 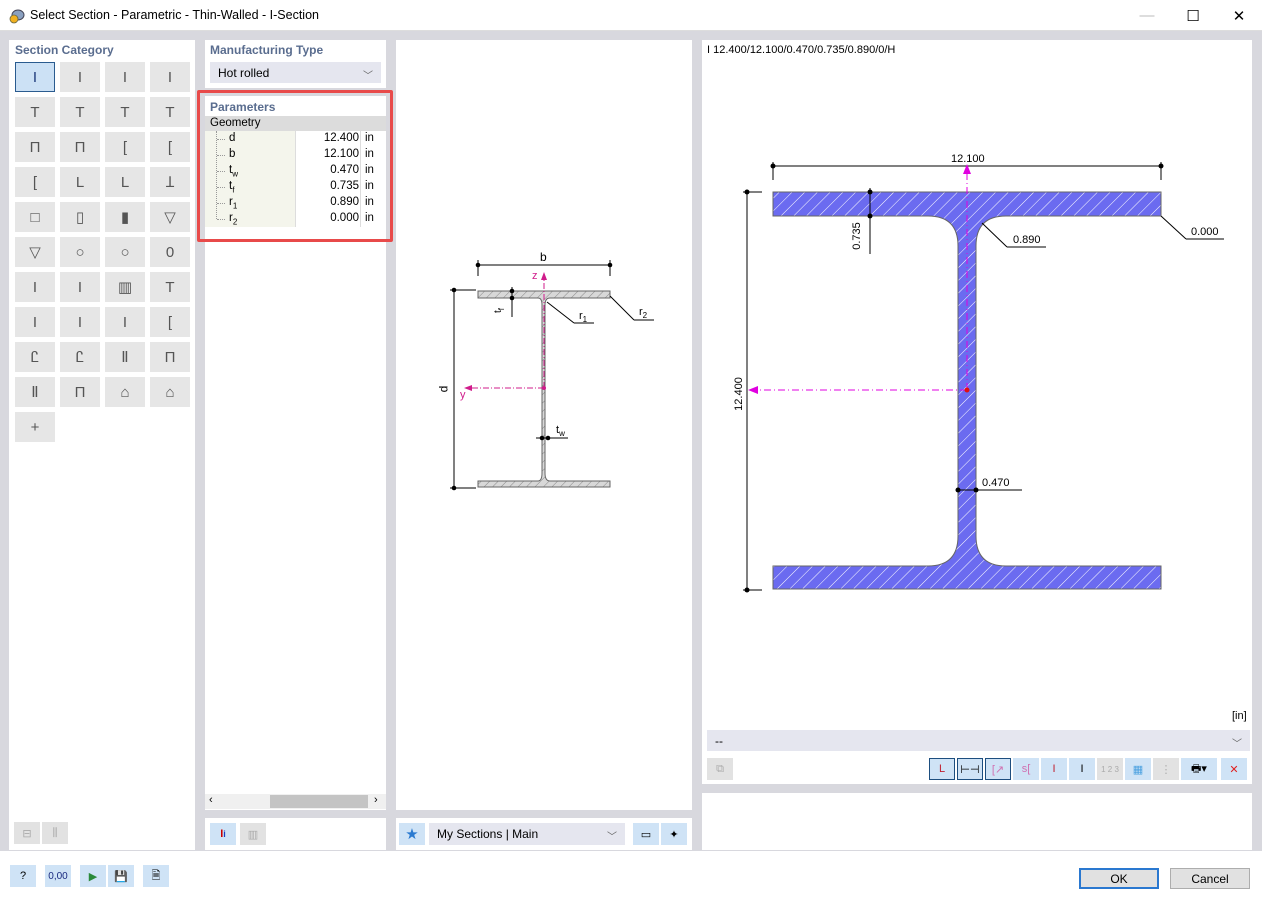 What do you see at coordinates (170, 147) in the screenshot?
I see `category-channel-section-2-button: [` at bounding box center [170, 147].